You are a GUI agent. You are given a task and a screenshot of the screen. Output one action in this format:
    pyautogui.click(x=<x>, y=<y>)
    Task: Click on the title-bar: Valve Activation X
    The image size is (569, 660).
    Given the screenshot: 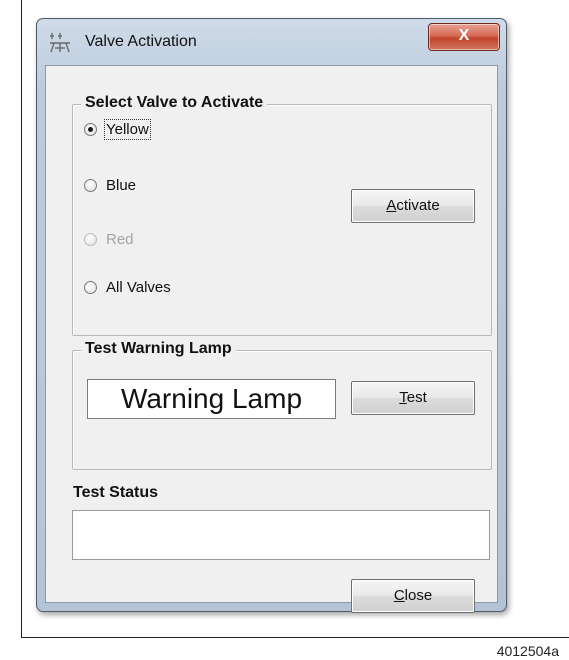 What is the action you would take?
    pyautogui.click(x=271, y=42)
    